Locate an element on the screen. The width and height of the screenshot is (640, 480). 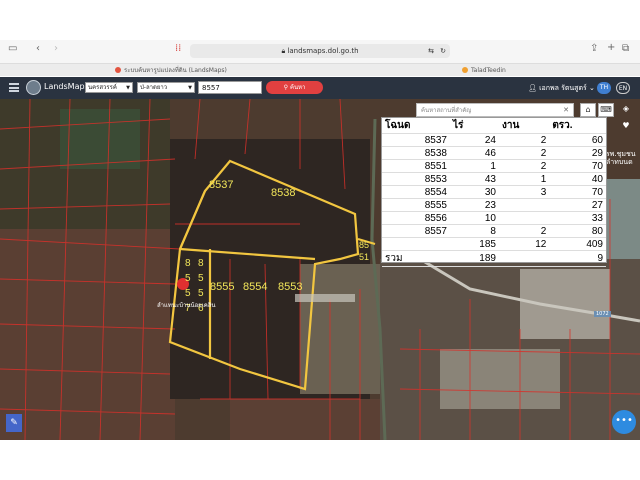
table-row: 8554 30 3 70 is located at coordinates (494, 192).